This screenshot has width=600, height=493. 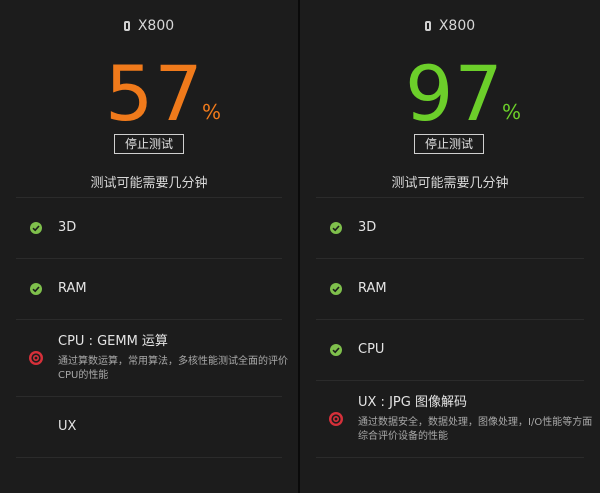 What do you see at coordinates (475, 429) in the screenshot?
I see `test-item-description: 通过数据安全，数据处理，图像处理，I/O性能等方面综合评价设备的性能` at bounding box center [475, 429].